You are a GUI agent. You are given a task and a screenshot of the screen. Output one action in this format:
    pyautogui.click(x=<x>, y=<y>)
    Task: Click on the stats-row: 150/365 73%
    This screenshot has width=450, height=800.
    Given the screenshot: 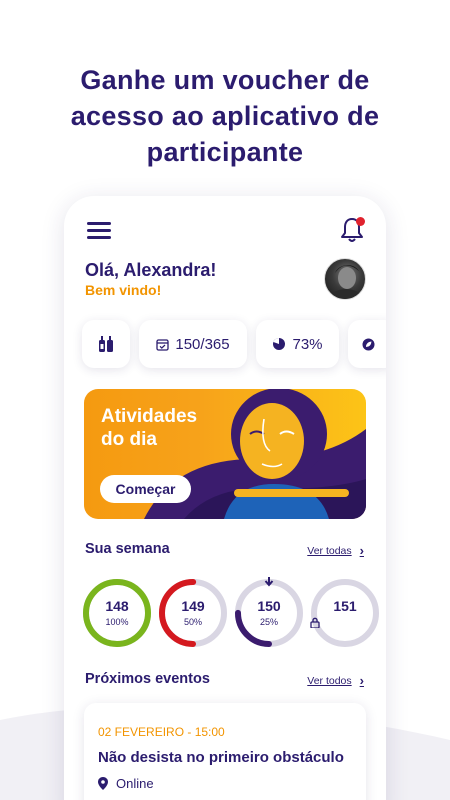 What is the action you would take?
    pyautogui.click(x=234, y=344)
    